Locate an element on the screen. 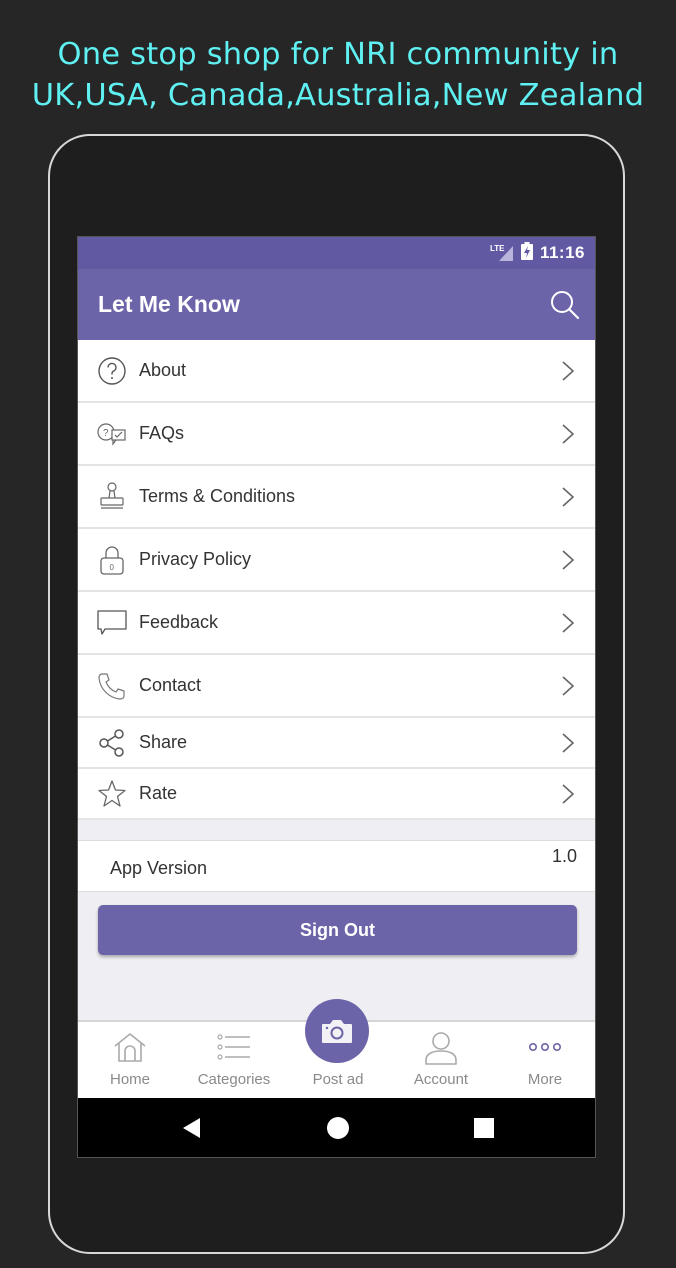 The height and width of the screenshot is (1268, 676). promo-line-1: One stop shop for NRI community in is located at coordinates (338, 54).